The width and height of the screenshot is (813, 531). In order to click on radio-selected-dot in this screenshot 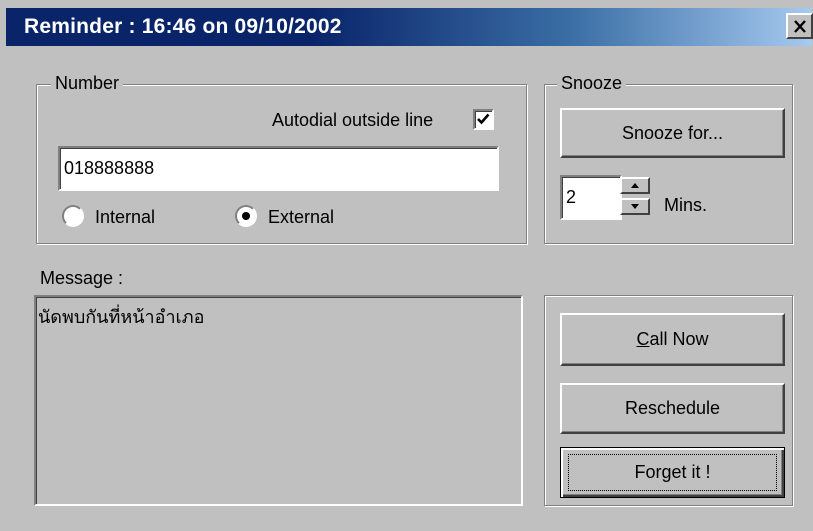, I will do `click(246, 216)`.